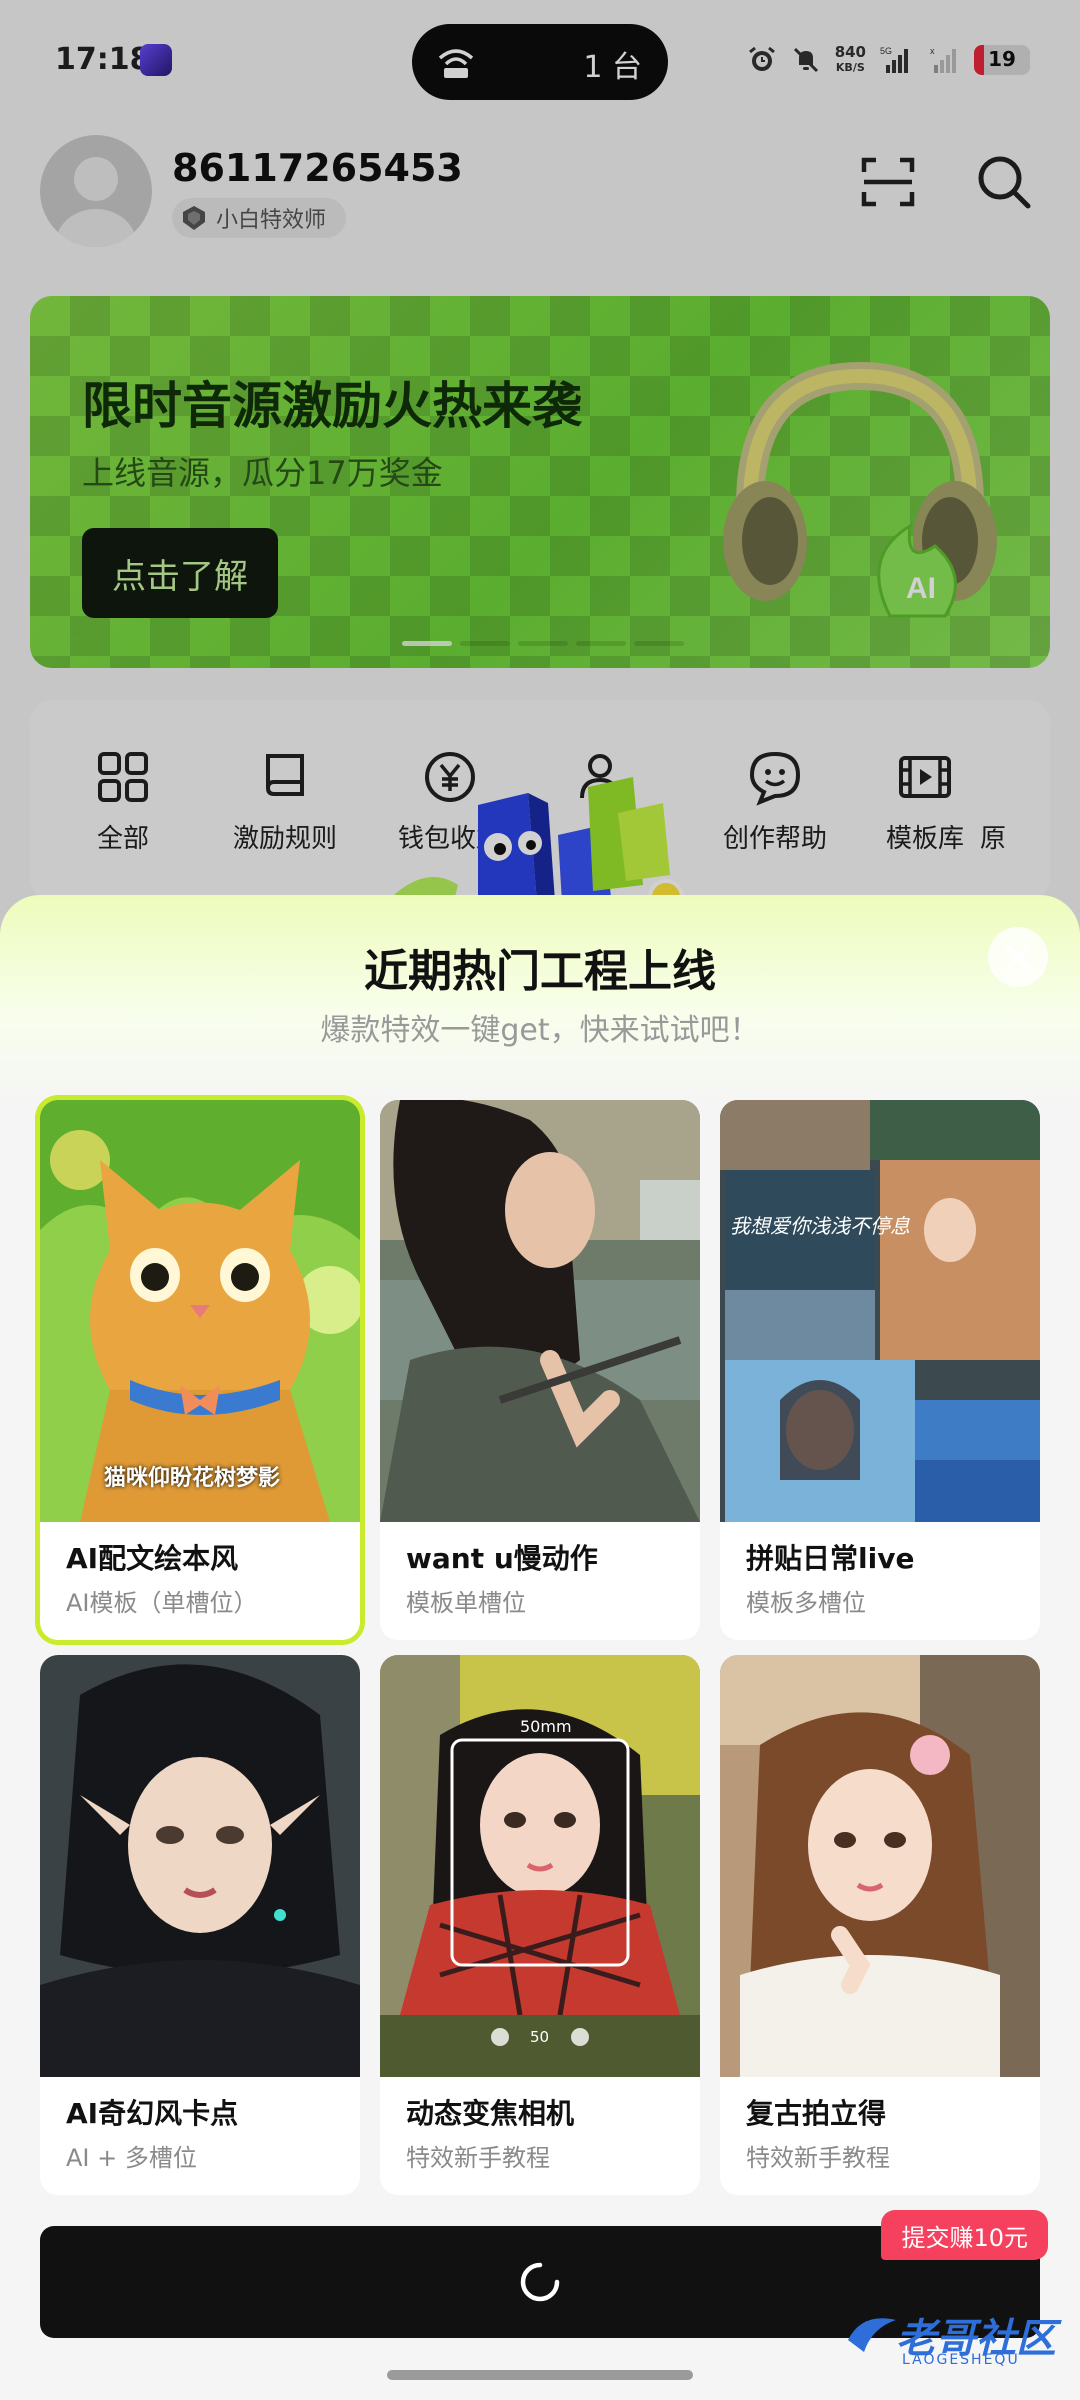 The height and width of the screenshot is (2400, 1080). I want to click on template-card: 我想爱你浅浅不停息 拼贴日常live 模板多槽位, so click(880, 1370).